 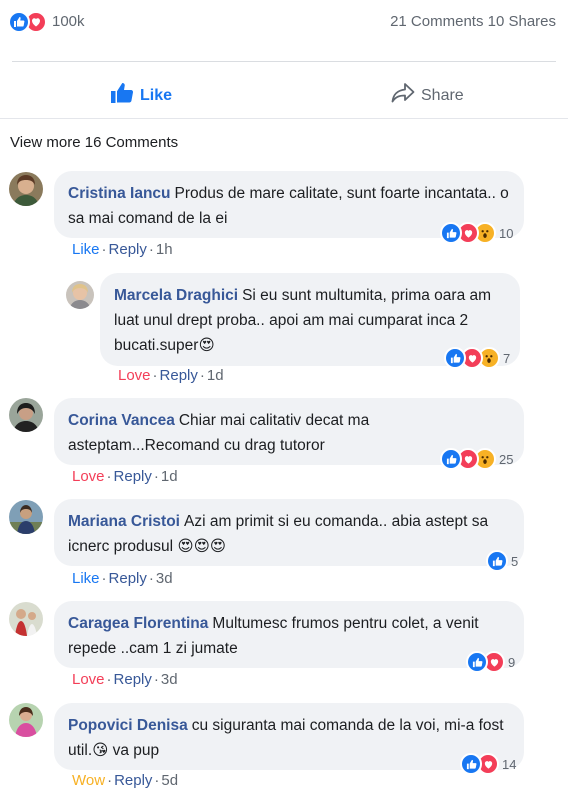 What do you see at coordinates (68, 21) in the screenshot?
I see `reaction-count: 100k` at bounding box center [68, 21].